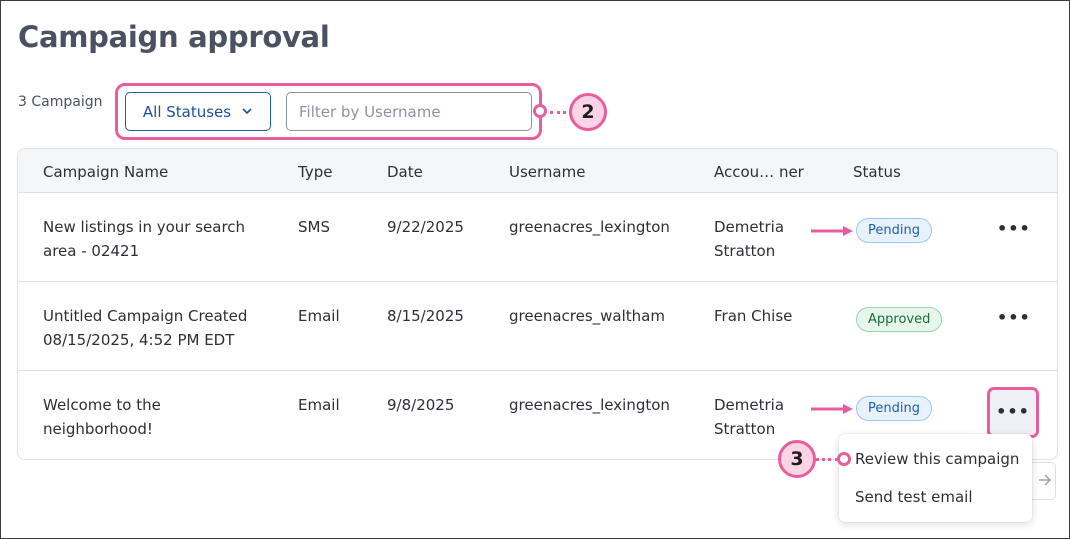  What do you see at coordinates (315, 172) in the screenshot?
I see `col-type: Type` at bounding box center [315, 172].